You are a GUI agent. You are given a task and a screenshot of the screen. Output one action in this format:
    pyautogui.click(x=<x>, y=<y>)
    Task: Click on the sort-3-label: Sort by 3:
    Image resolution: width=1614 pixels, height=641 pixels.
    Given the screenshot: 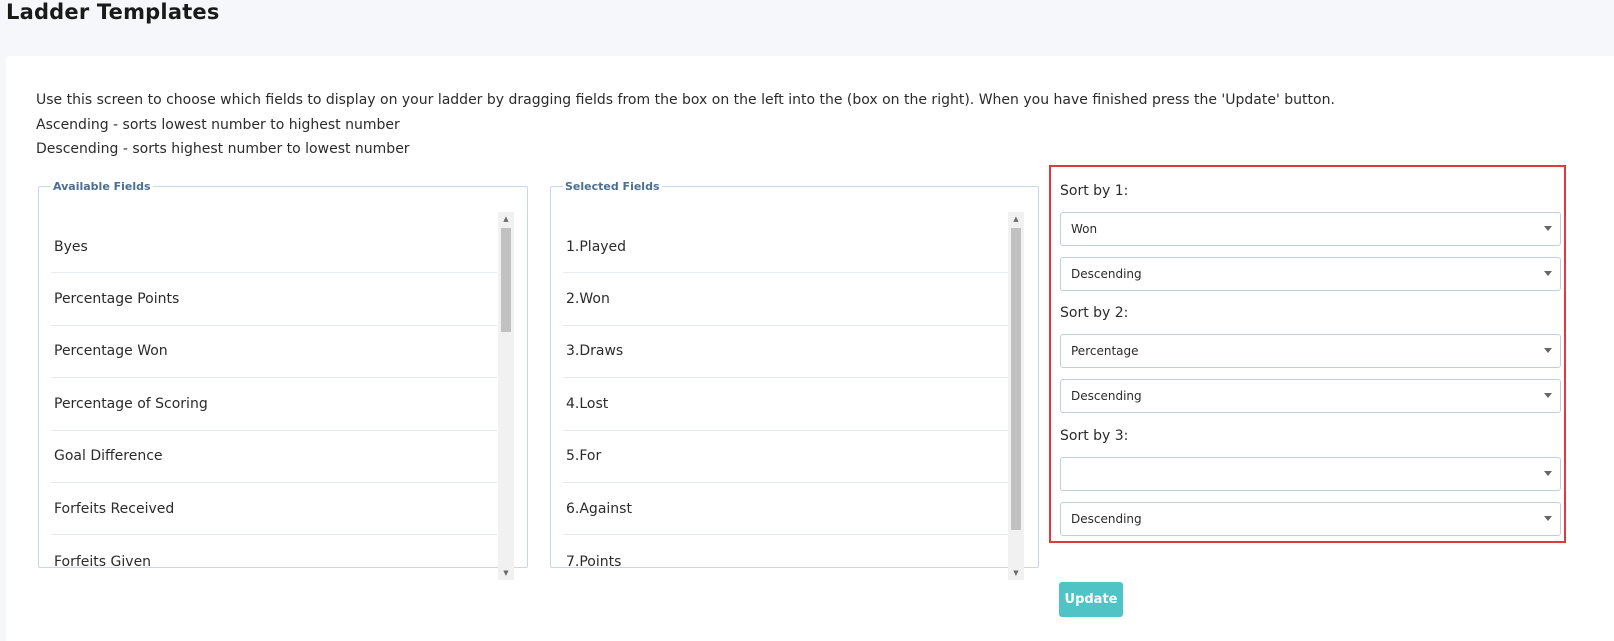 What is the action you would take?
    pyautogui.click(x=1094, y=436)
    